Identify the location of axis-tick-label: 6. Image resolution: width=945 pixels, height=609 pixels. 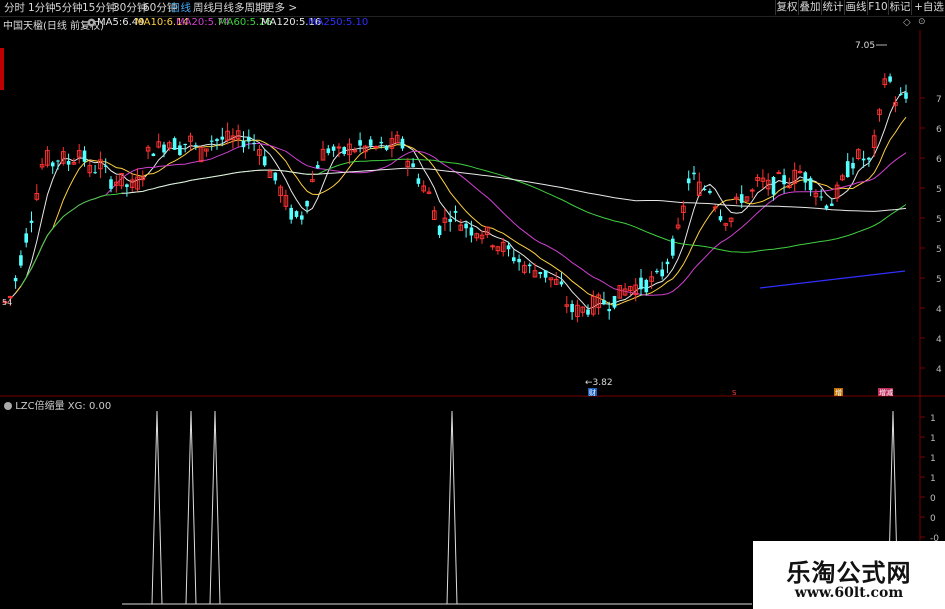
(939, 160).